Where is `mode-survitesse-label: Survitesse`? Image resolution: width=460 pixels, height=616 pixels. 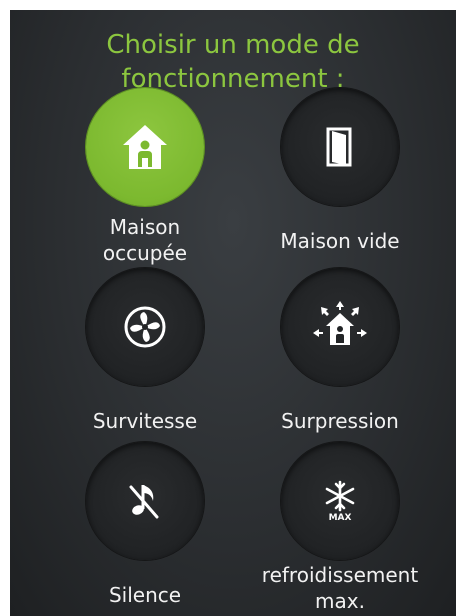 mode-survitesse-label: Survitesse is located at coordinates (145, 421).